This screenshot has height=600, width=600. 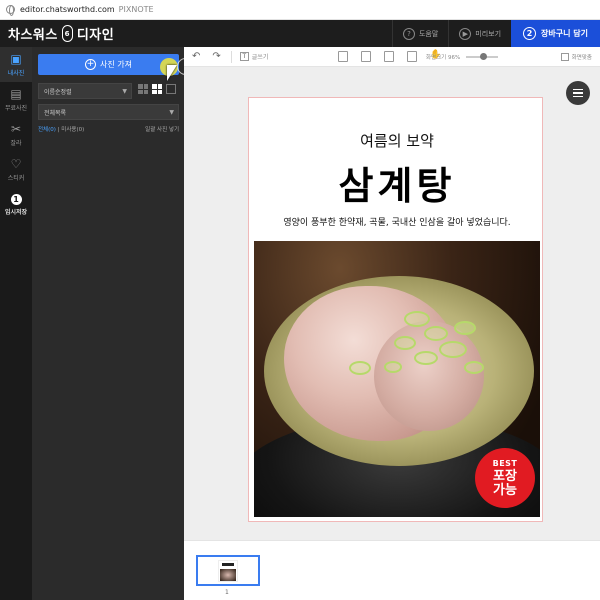 I want to click on sort-select: 이름순정렬 ▼, so click(x=85, y=91).